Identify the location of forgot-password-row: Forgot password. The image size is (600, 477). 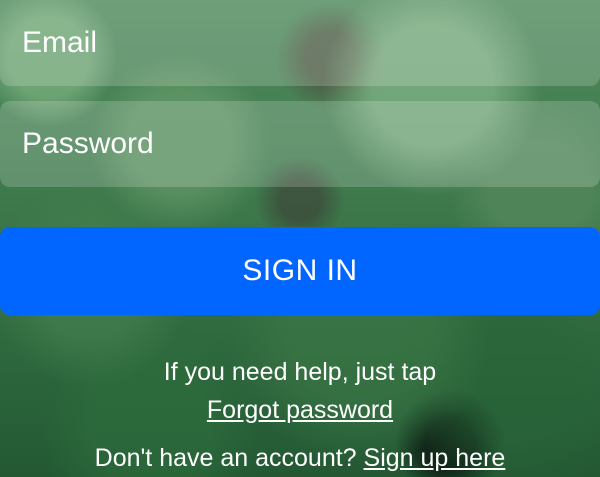
(300, 410).